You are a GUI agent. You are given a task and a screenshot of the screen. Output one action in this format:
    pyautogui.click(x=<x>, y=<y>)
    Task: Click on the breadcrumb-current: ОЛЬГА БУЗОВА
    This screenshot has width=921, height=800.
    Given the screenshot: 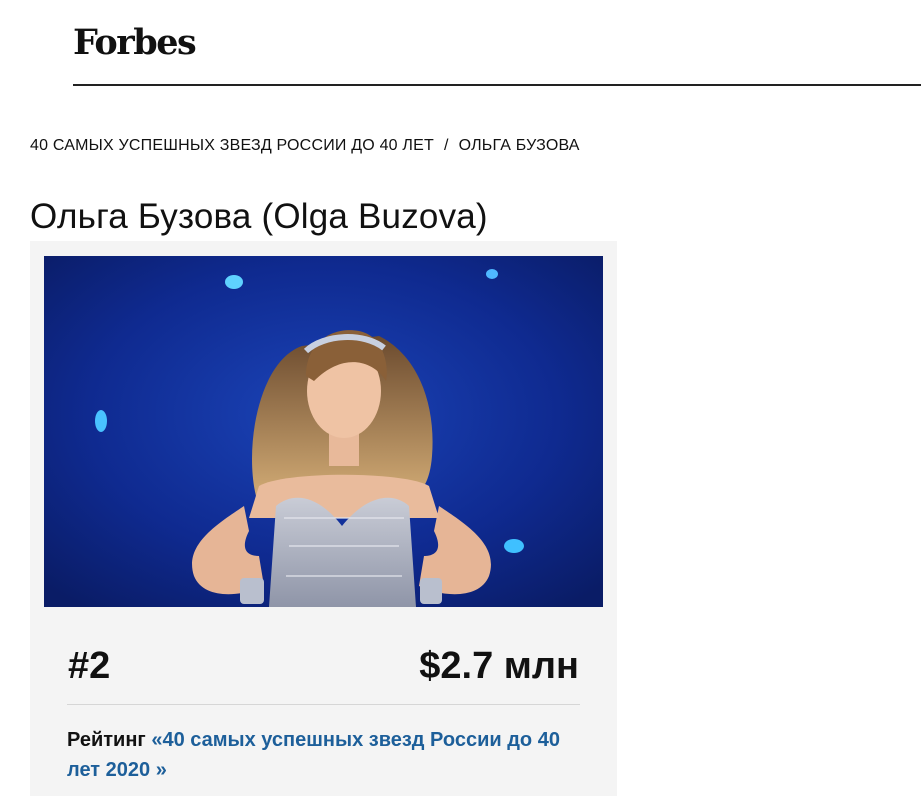 What is the action you would take?
    pyautogui.click(x=519, y=146)
    